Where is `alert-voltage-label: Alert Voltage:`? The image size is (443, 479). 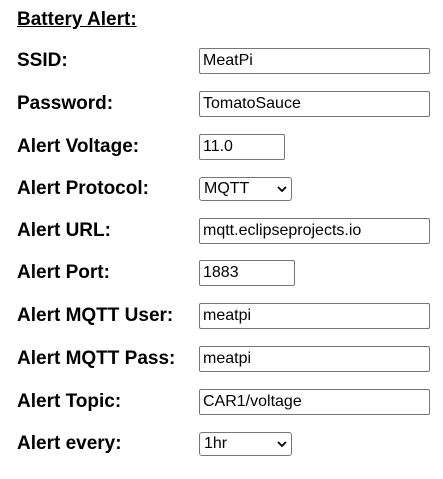
alert-voltage-label: Alert Voltage: is located at coordinates (78, 146).